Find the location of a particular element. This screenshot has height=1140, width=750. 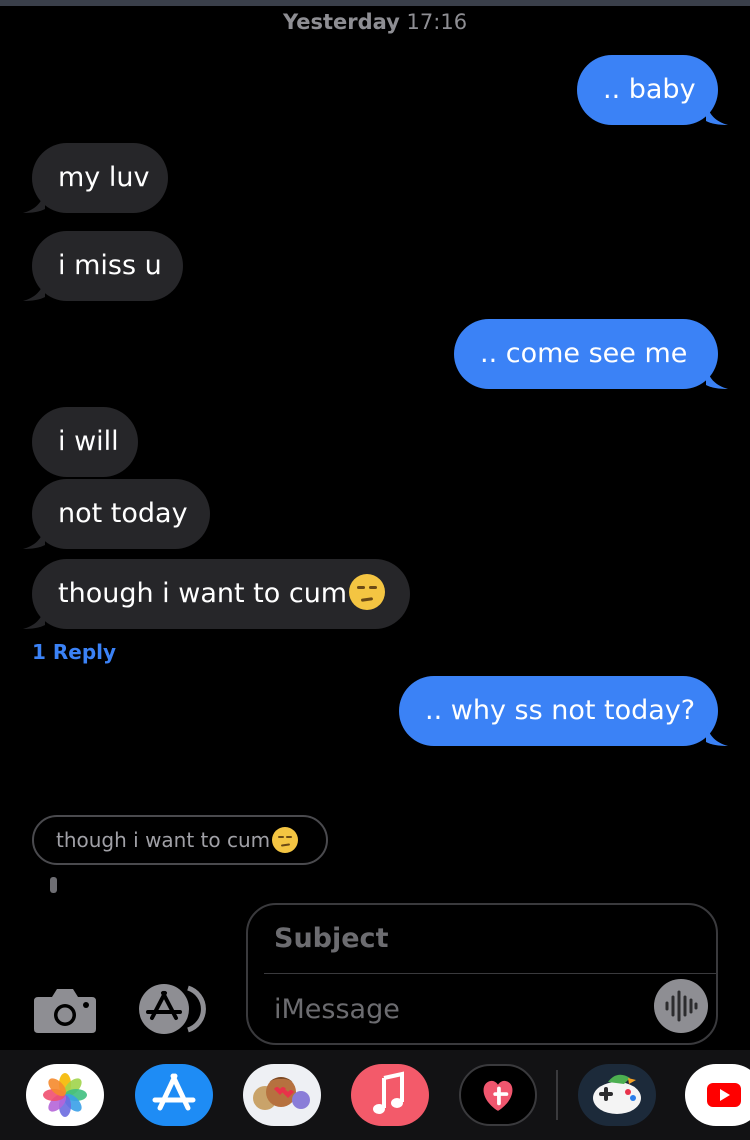

top-edge is located at coordinates (375, 3).